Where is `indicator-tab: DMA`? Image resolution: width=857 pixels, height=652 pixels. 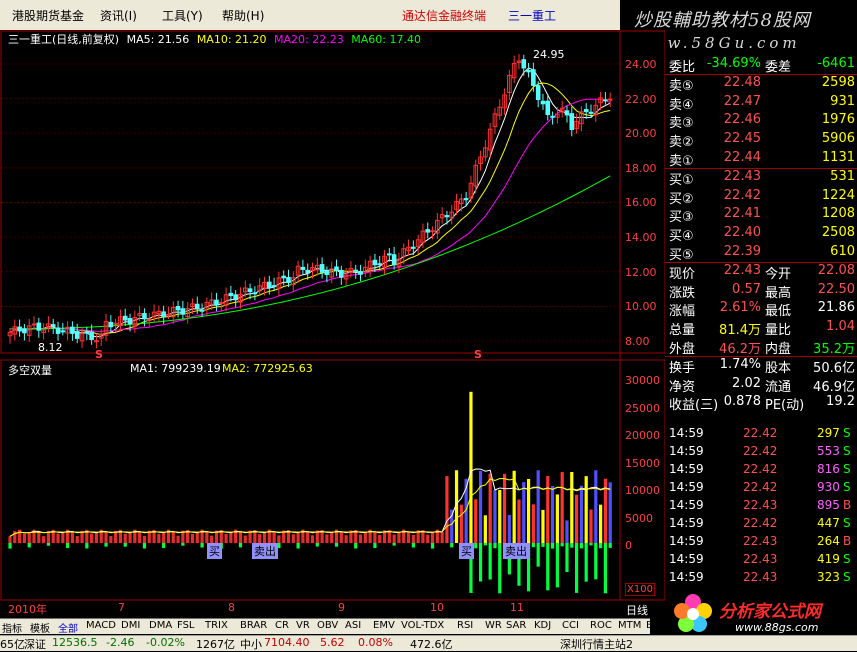
indicator-tab: DMA is located at coordinates (160, 625).